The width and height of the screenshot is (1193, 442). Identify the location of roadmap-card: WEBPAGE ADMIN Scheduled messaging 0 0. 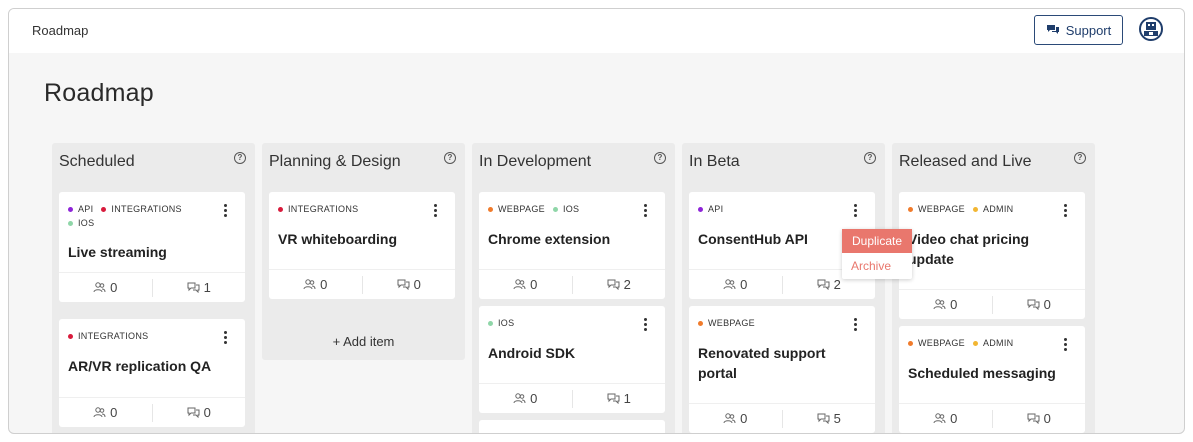
(992, 379).